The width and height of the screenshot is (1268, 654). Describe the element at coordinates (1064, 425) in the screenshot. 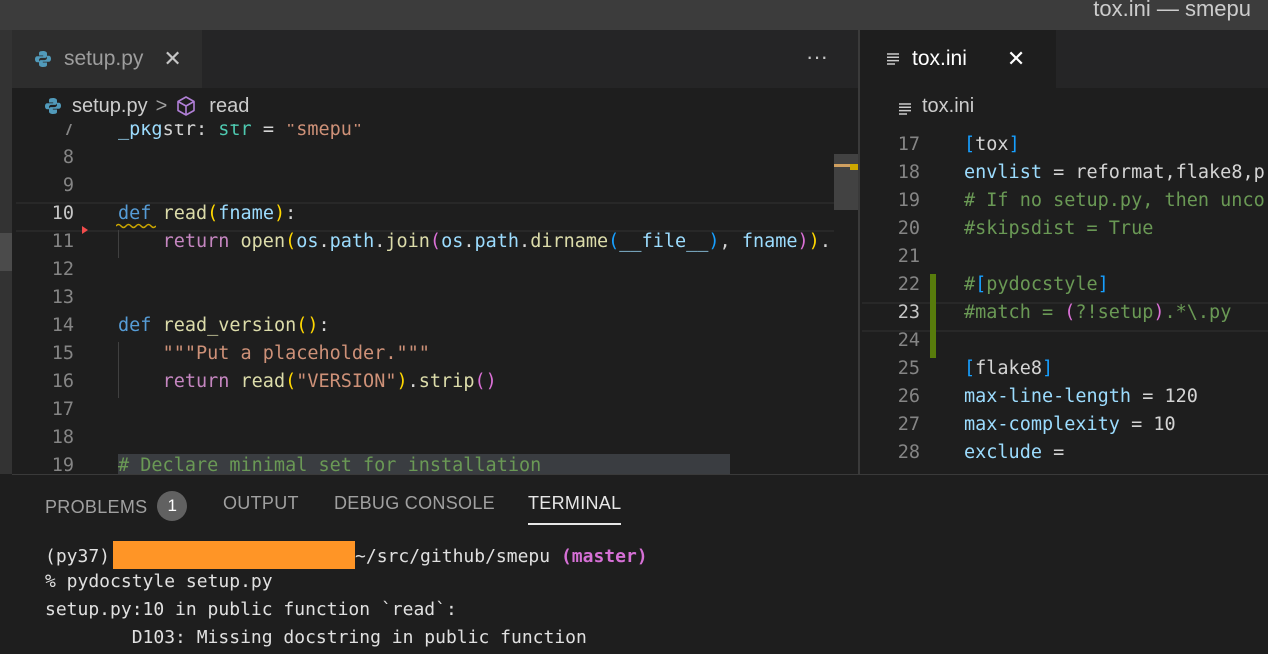

I see `code-line: 27 max-complexity = 10` at that location.